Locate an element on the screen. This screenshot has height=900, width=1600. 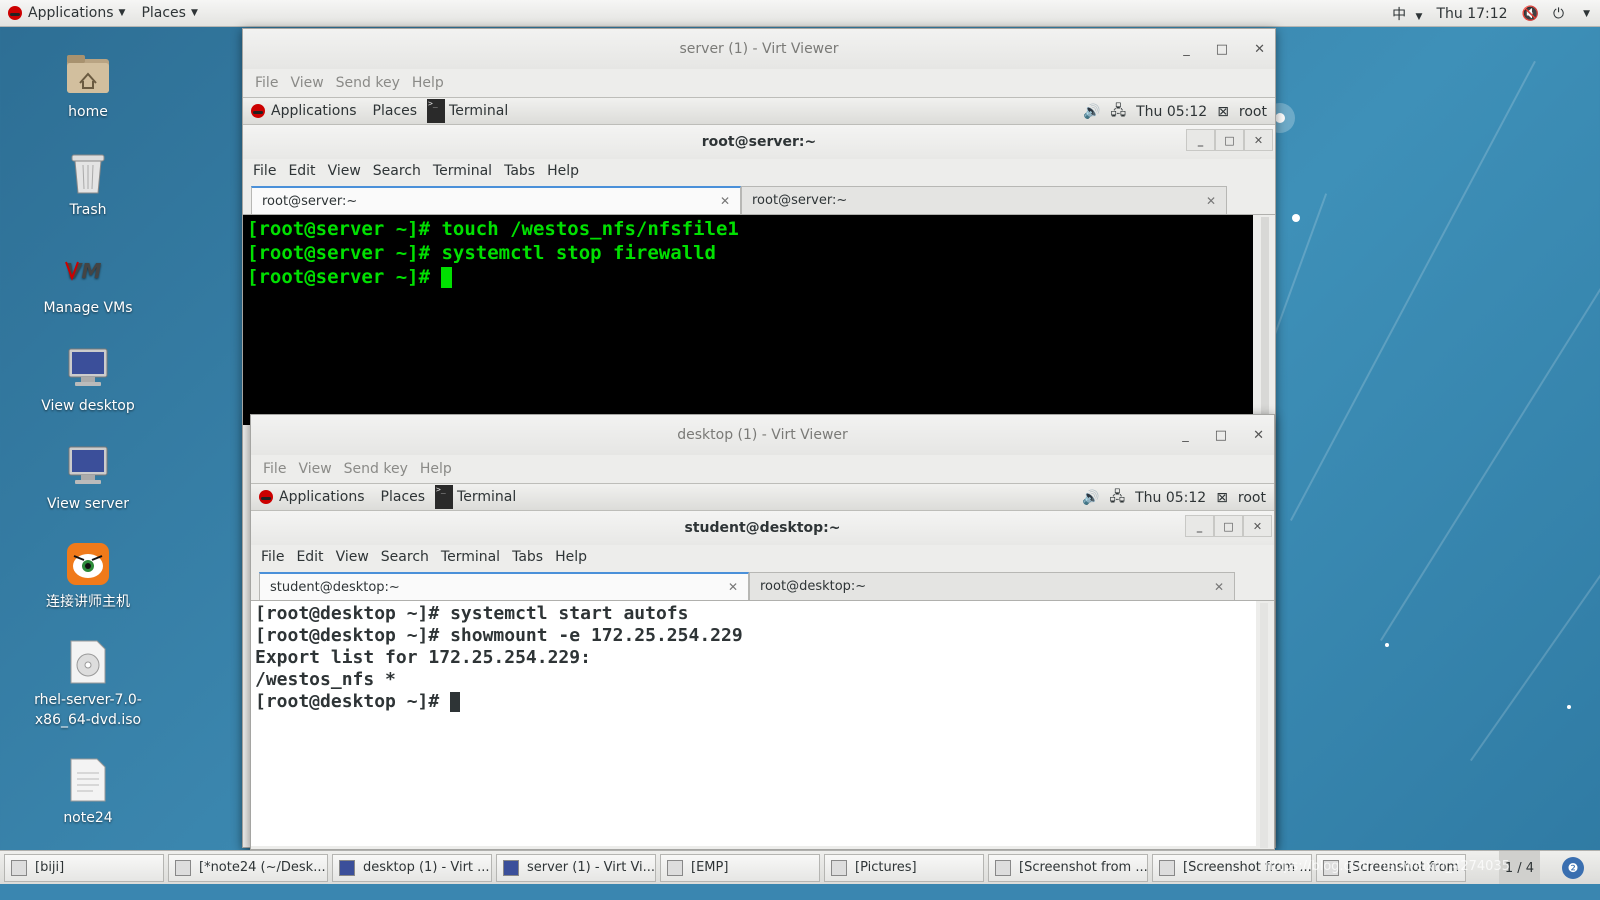
power-icon: ⏻ is located at coordinates (1558, 14).